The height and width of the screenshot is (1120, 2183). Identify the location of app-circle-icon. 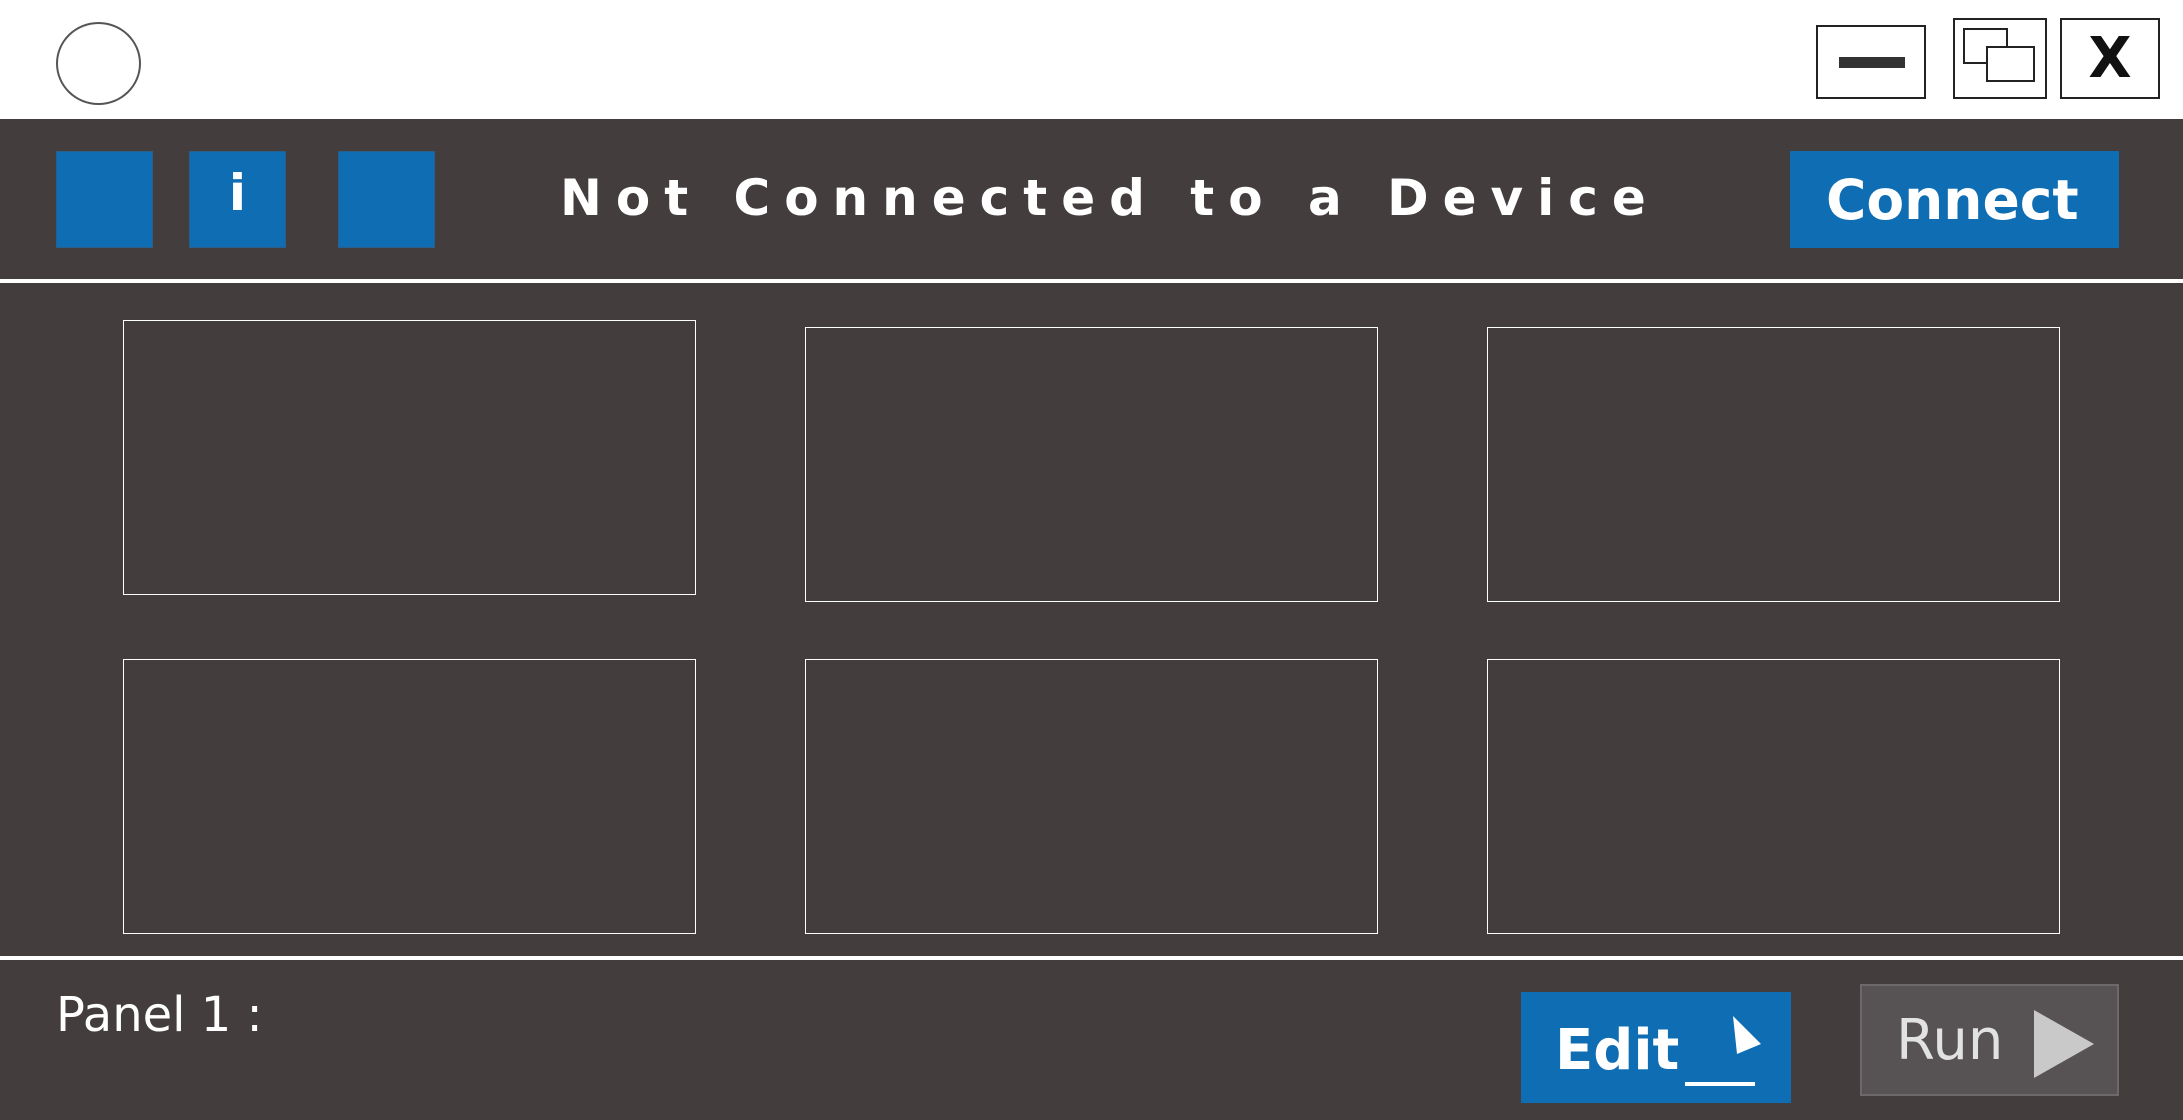
(98, 63).